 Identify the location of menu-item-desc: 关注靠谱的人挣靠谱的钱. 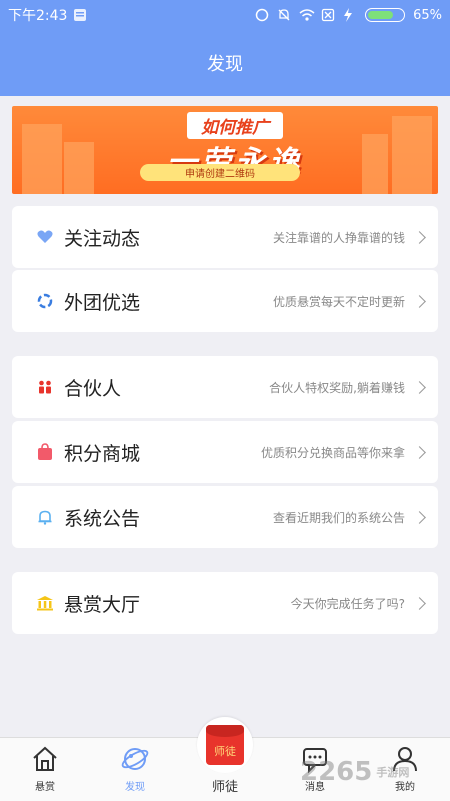
(338, 237).